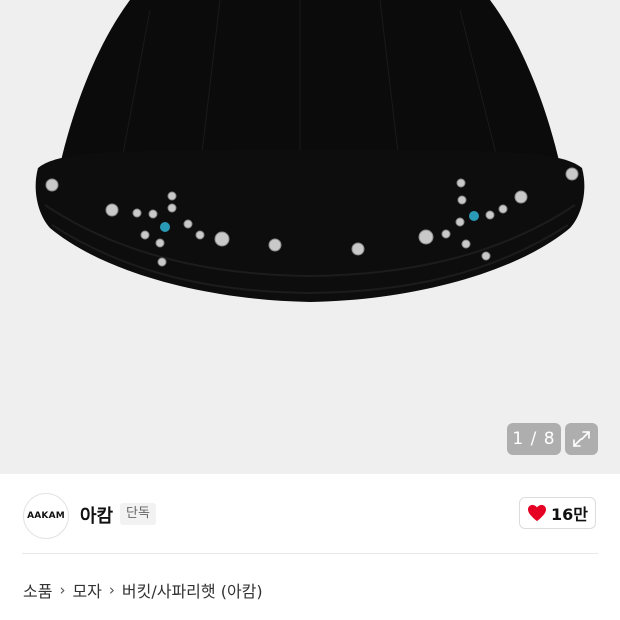 This screenshot has height=620, width=620. Describe the element at coordinates (534, 439) in the screenshot. I see `image-counter: 1 / 8` at that location.